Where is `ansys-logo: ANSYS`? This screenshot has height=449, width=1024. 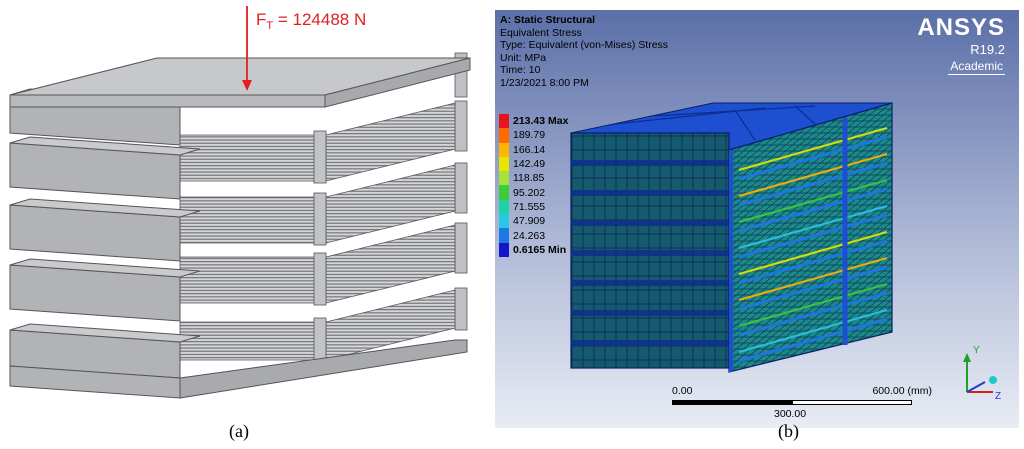
ansys-logo: ANSYS is located at coordinates (961, 27).